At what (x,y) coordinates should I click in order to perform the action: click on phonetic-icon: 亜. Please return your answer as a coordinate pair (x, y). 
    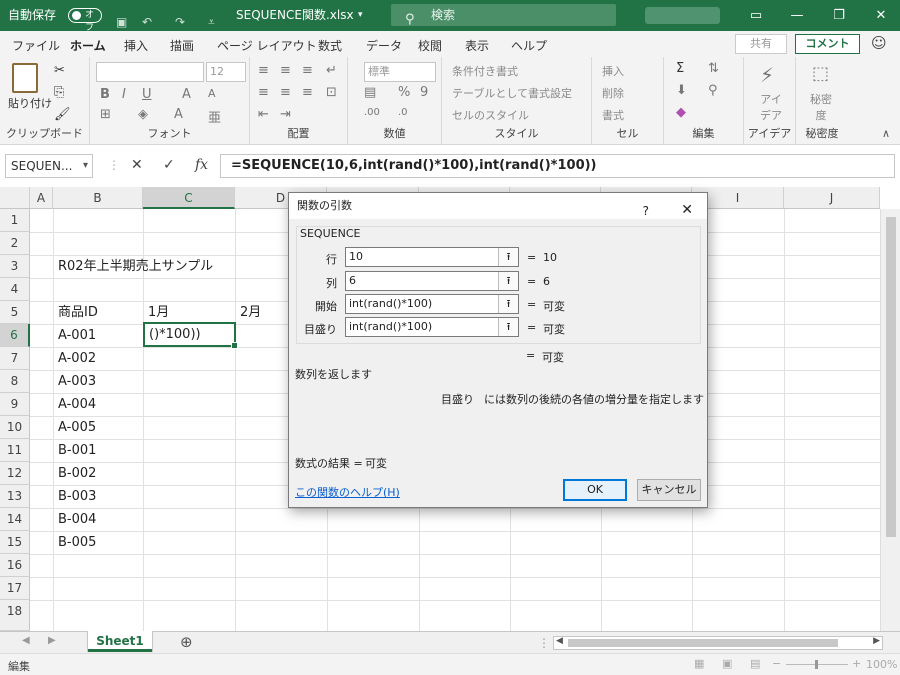
    Looking at the image, I should click on (214, 116).